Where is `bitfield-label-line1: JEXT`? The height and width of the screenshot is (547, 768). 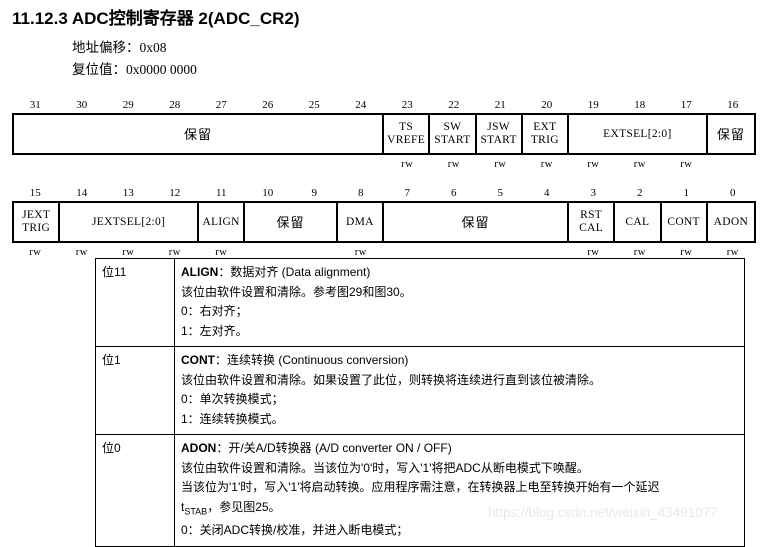
bitfield-label-line1: JEXT is located at coordinates (36, 215).